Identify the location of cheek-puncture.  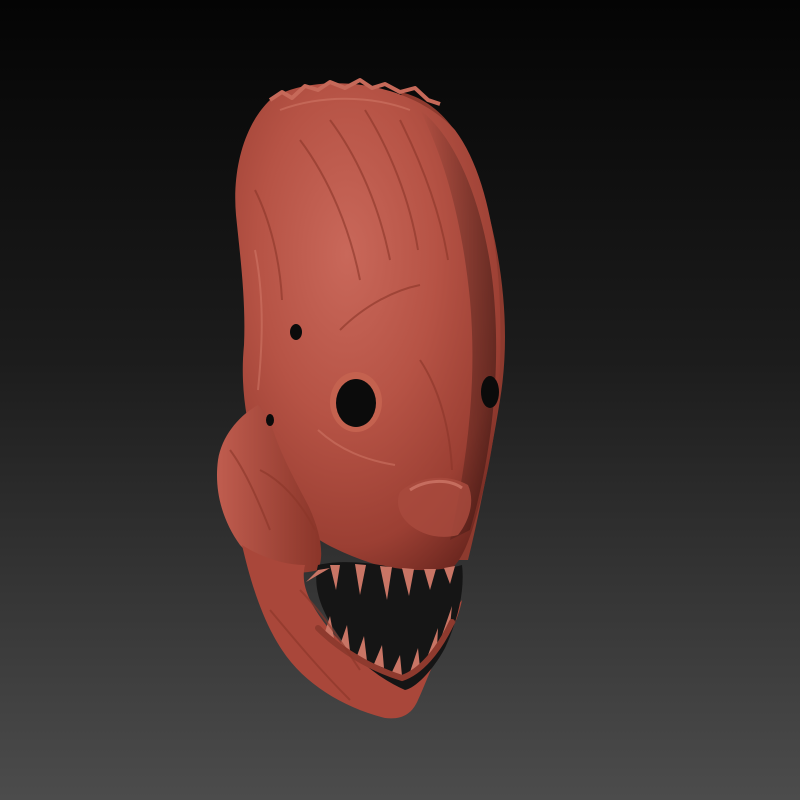
(270, 420).